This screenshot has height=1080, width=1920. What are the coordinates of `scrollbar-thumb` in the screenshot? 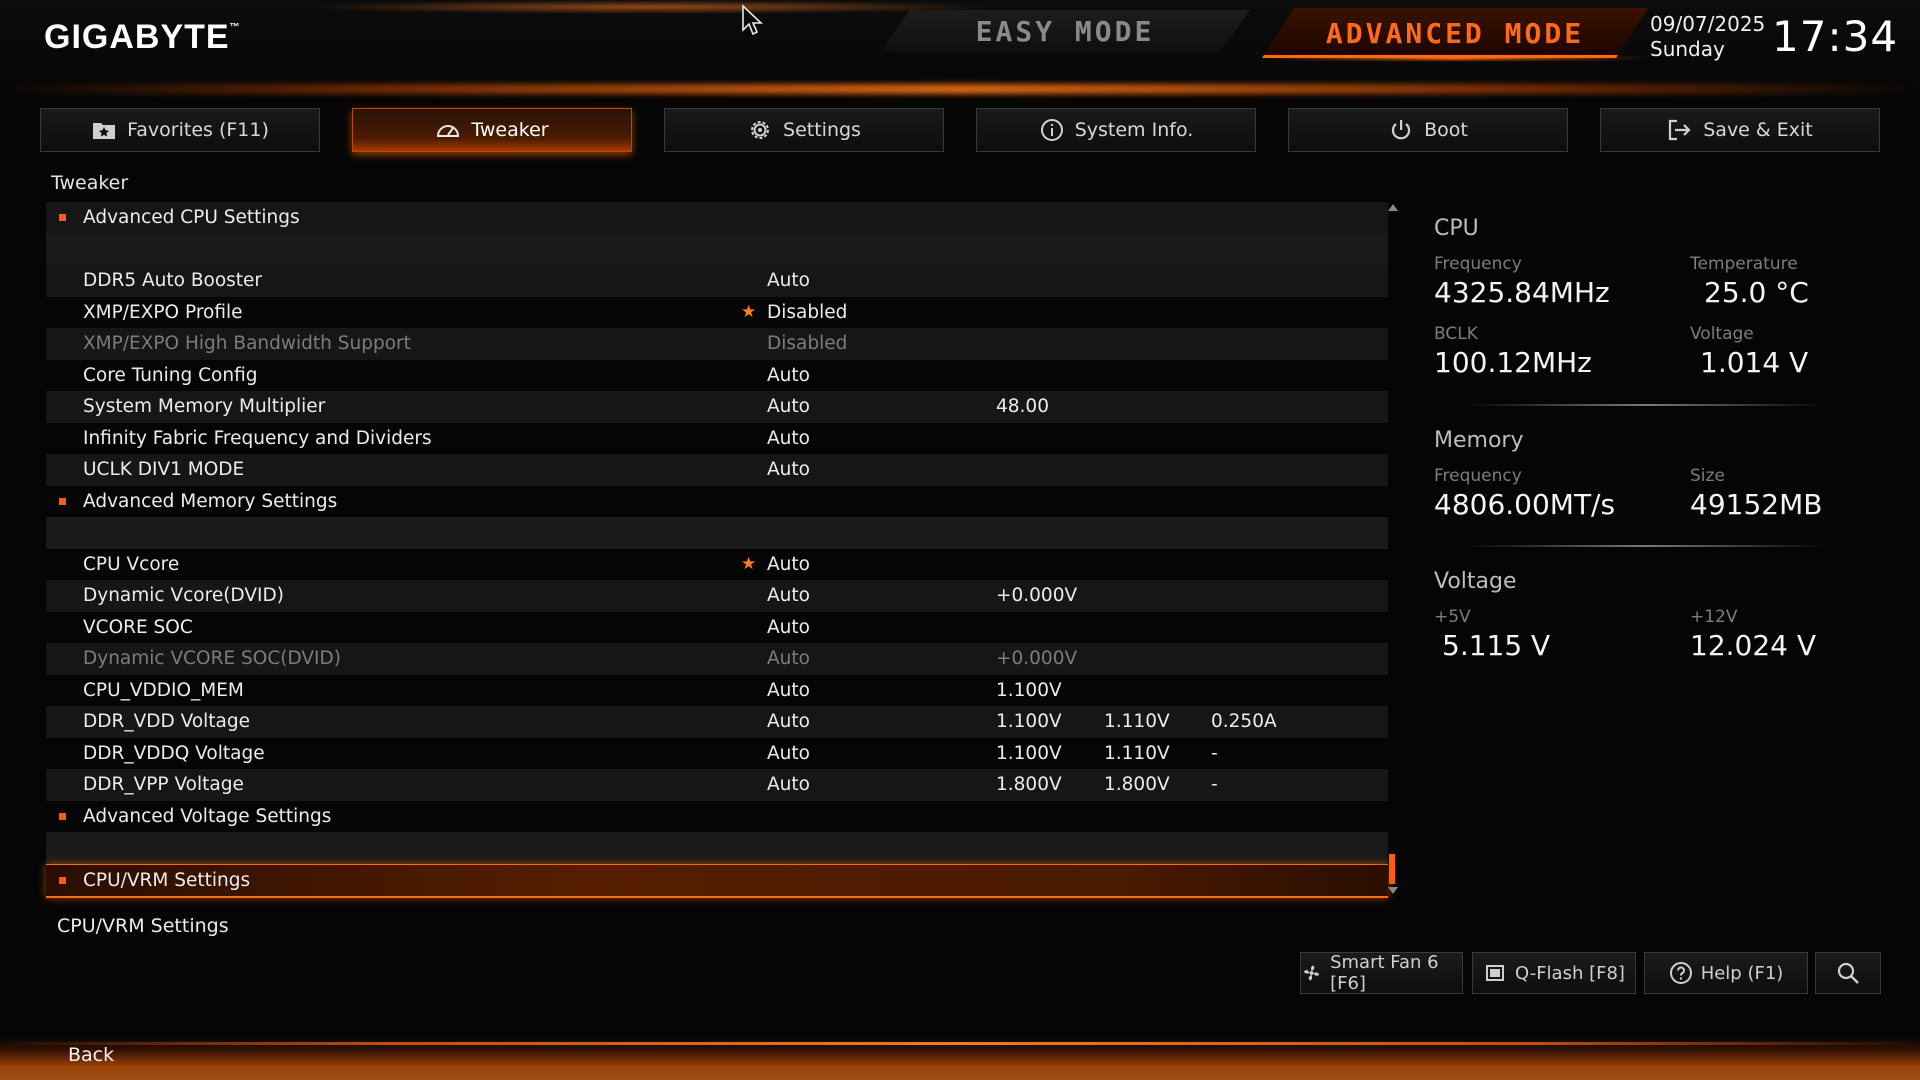 It's located at (1392, 869).